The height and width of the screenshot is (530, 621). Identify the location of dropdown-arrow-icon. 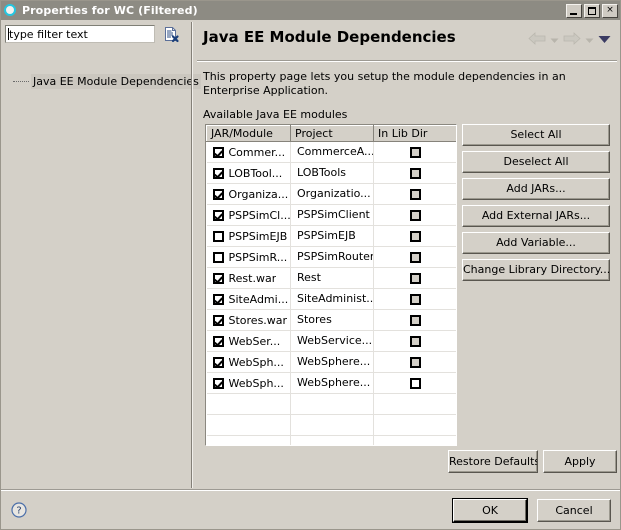
(604, 40).